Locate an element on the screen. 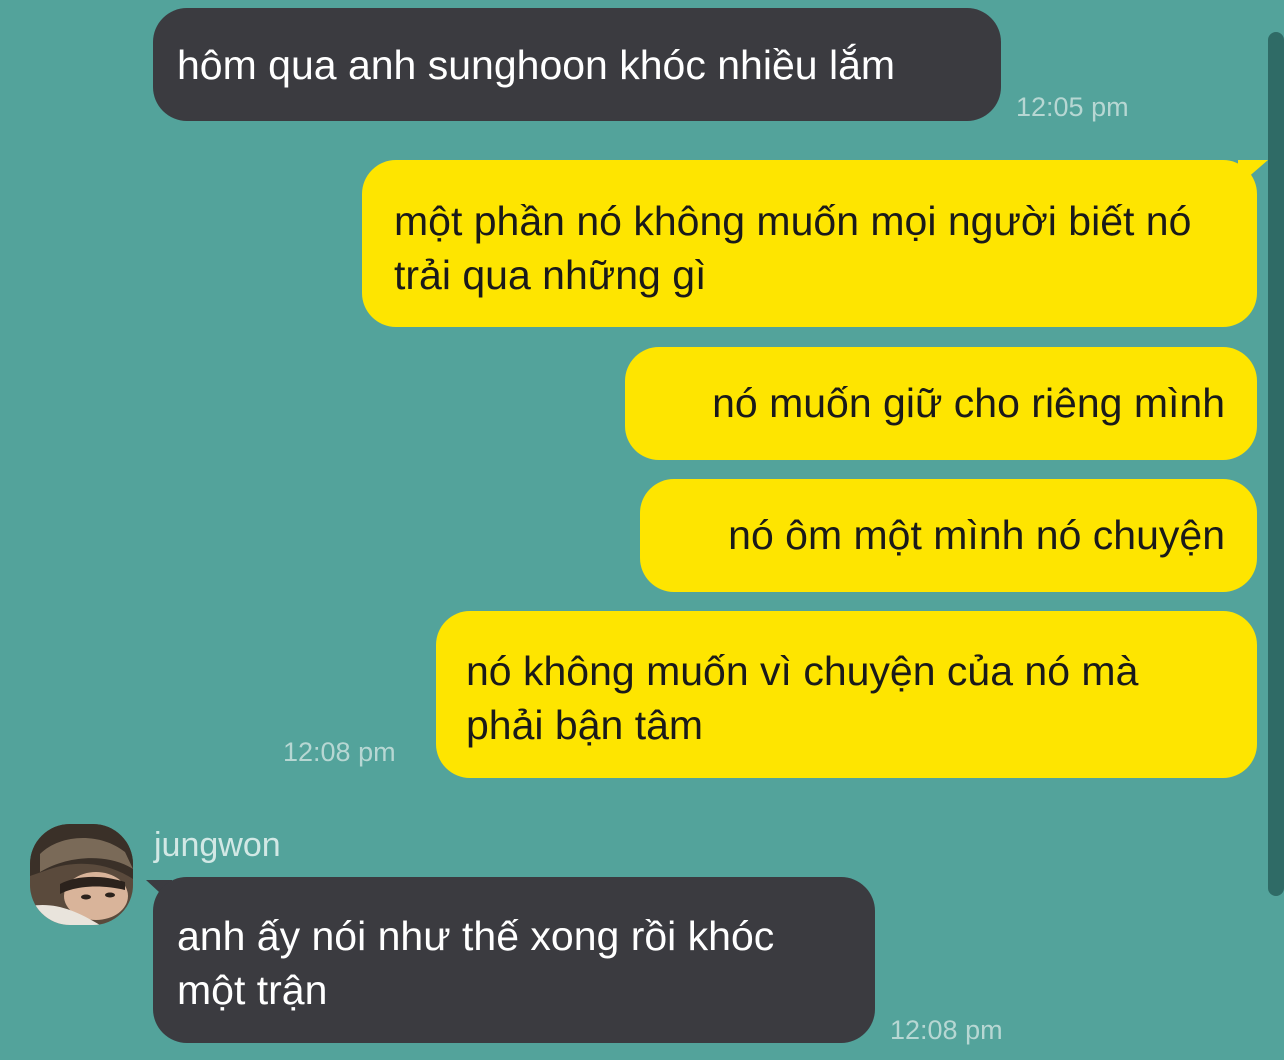  sent-message-bubble: nó ôm một mình nó chuyện is located at coordinates (948, 535).